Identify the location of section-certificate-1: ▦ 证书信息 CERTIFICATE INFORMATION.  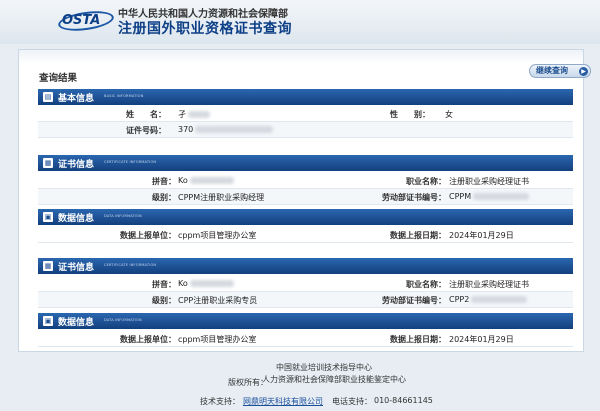
(305, 163).